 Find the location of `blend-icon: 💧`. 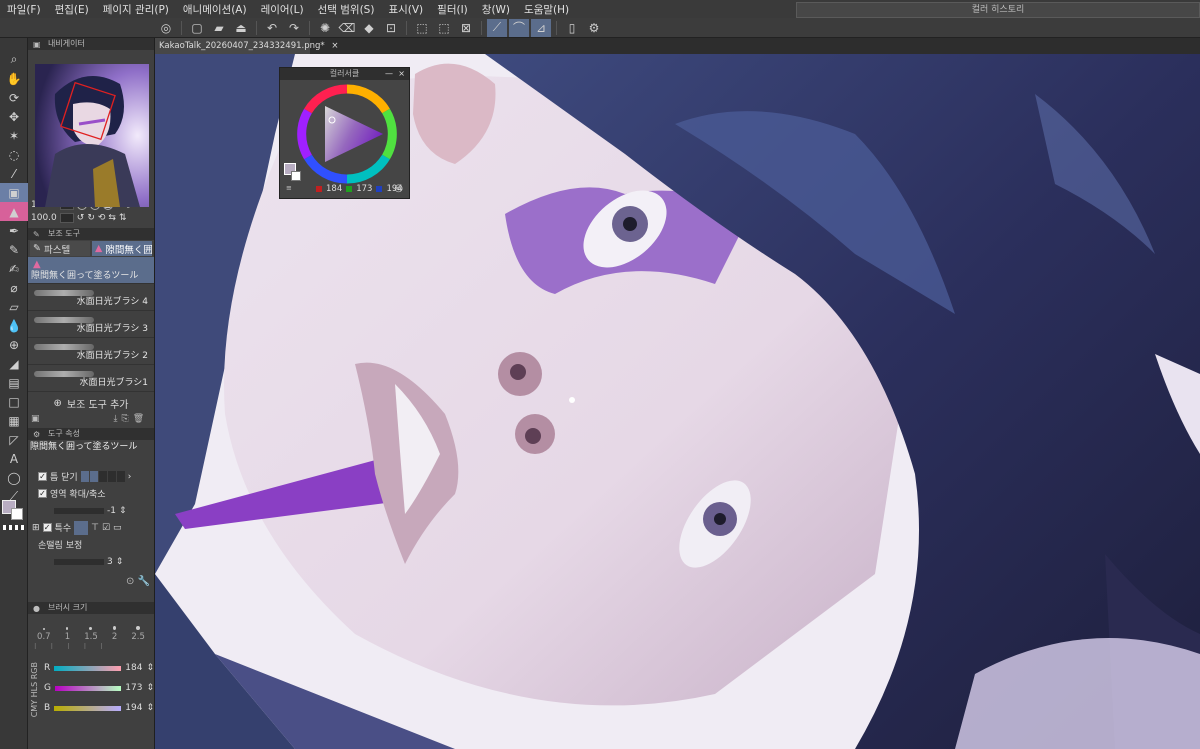

blend-icon: 💧 is located at coordinates (14, 325).